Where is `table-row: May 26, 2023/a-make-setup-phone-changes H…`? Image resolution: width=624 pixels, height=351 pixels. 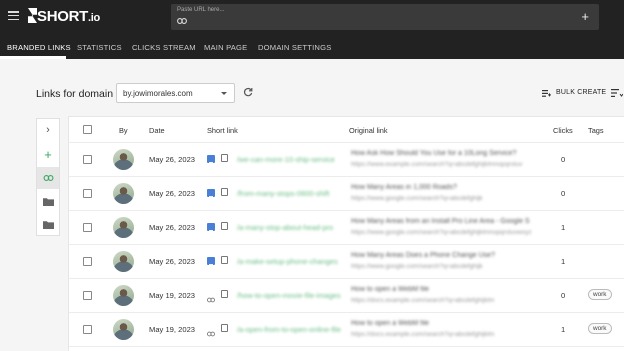
table-row: May 26, 2023/a-make-setup-phone-changes H… is located at coordinates (346, 262).